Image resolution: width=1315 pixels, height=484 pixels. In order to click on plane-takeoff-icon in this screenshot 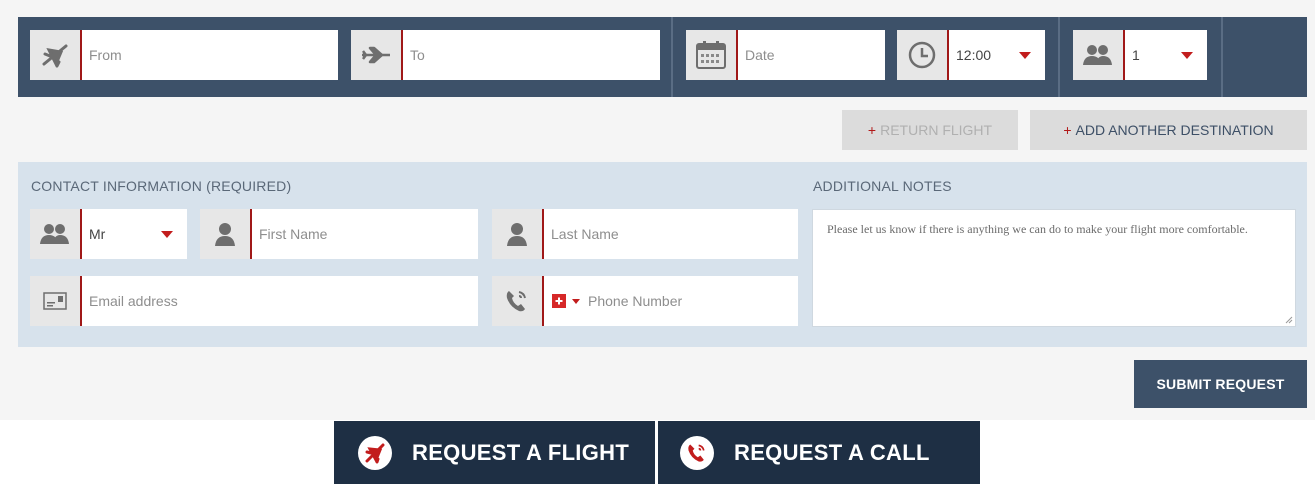, I will do `click(56, 55)`.